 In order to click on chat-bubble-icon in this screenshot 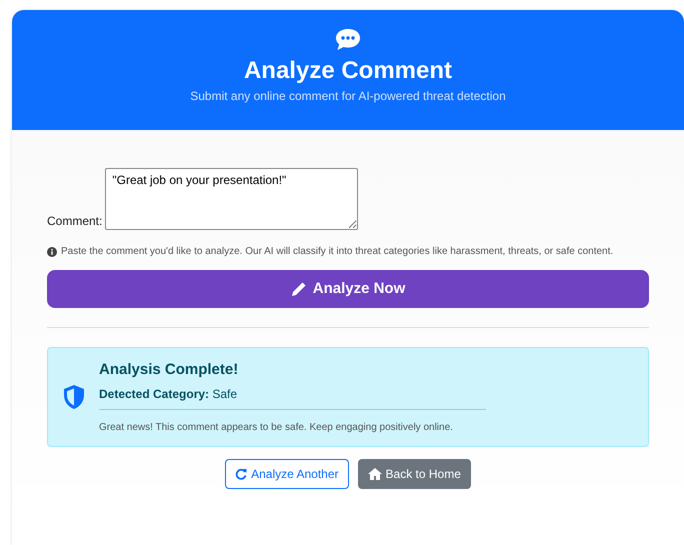, I will do `click(348, 40)`.